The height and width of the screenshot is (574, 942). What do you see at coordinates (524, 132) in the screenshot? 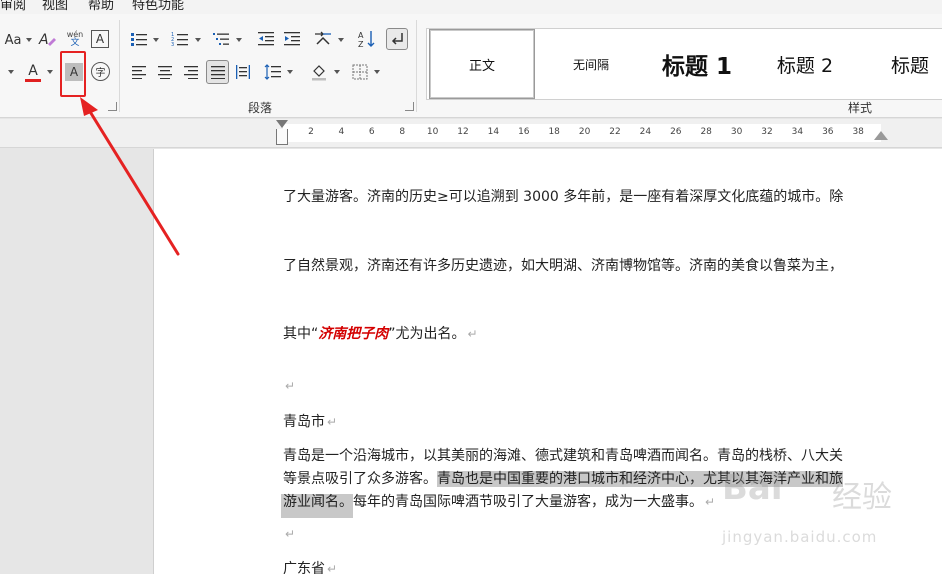
I see `ruler-tick-label: 16` at bounding box center [524, 132].